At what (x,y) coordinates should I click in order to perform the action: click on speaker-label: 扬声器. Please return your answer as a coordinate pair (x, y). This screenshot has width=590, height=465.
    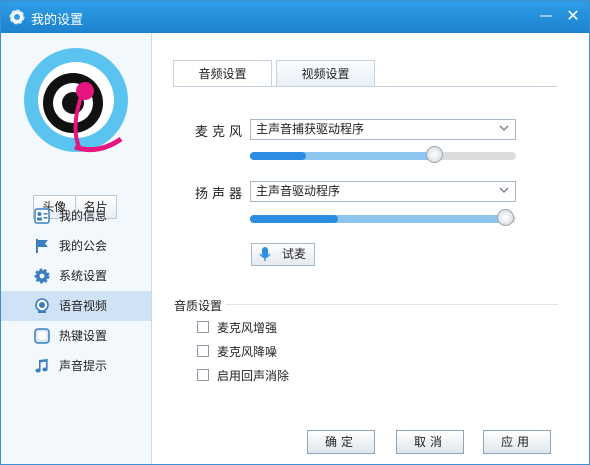
    Looking at the image, I should click on (221, 194).